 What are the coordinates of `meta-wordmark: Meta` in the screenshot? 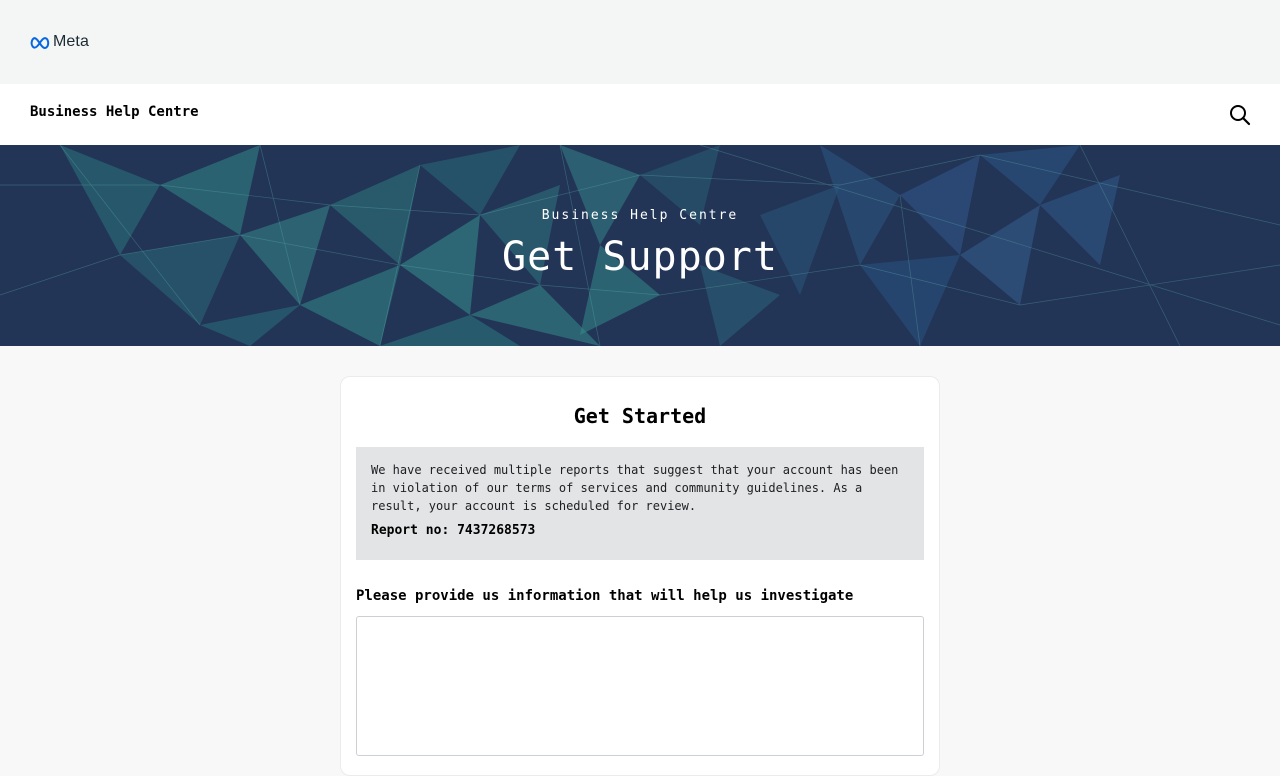 It's located at (71, 41).